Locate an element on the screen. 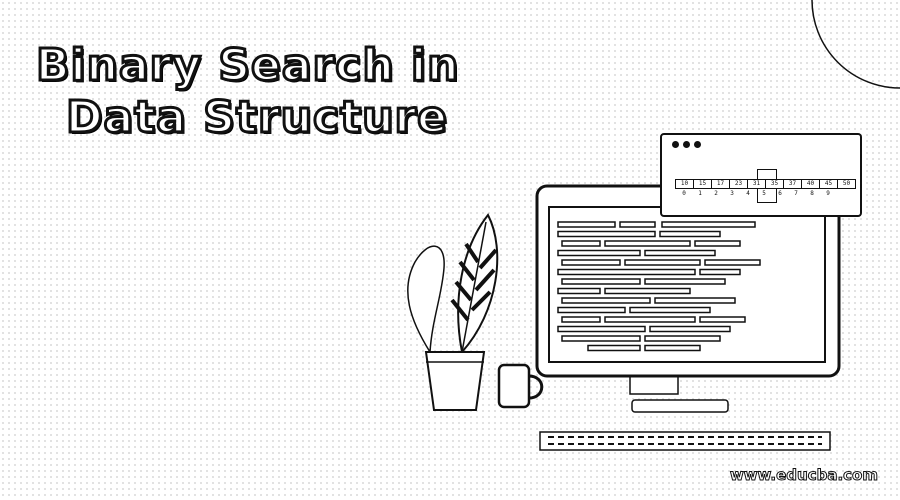  array-index: 4 is located at coordinates (748, 193).